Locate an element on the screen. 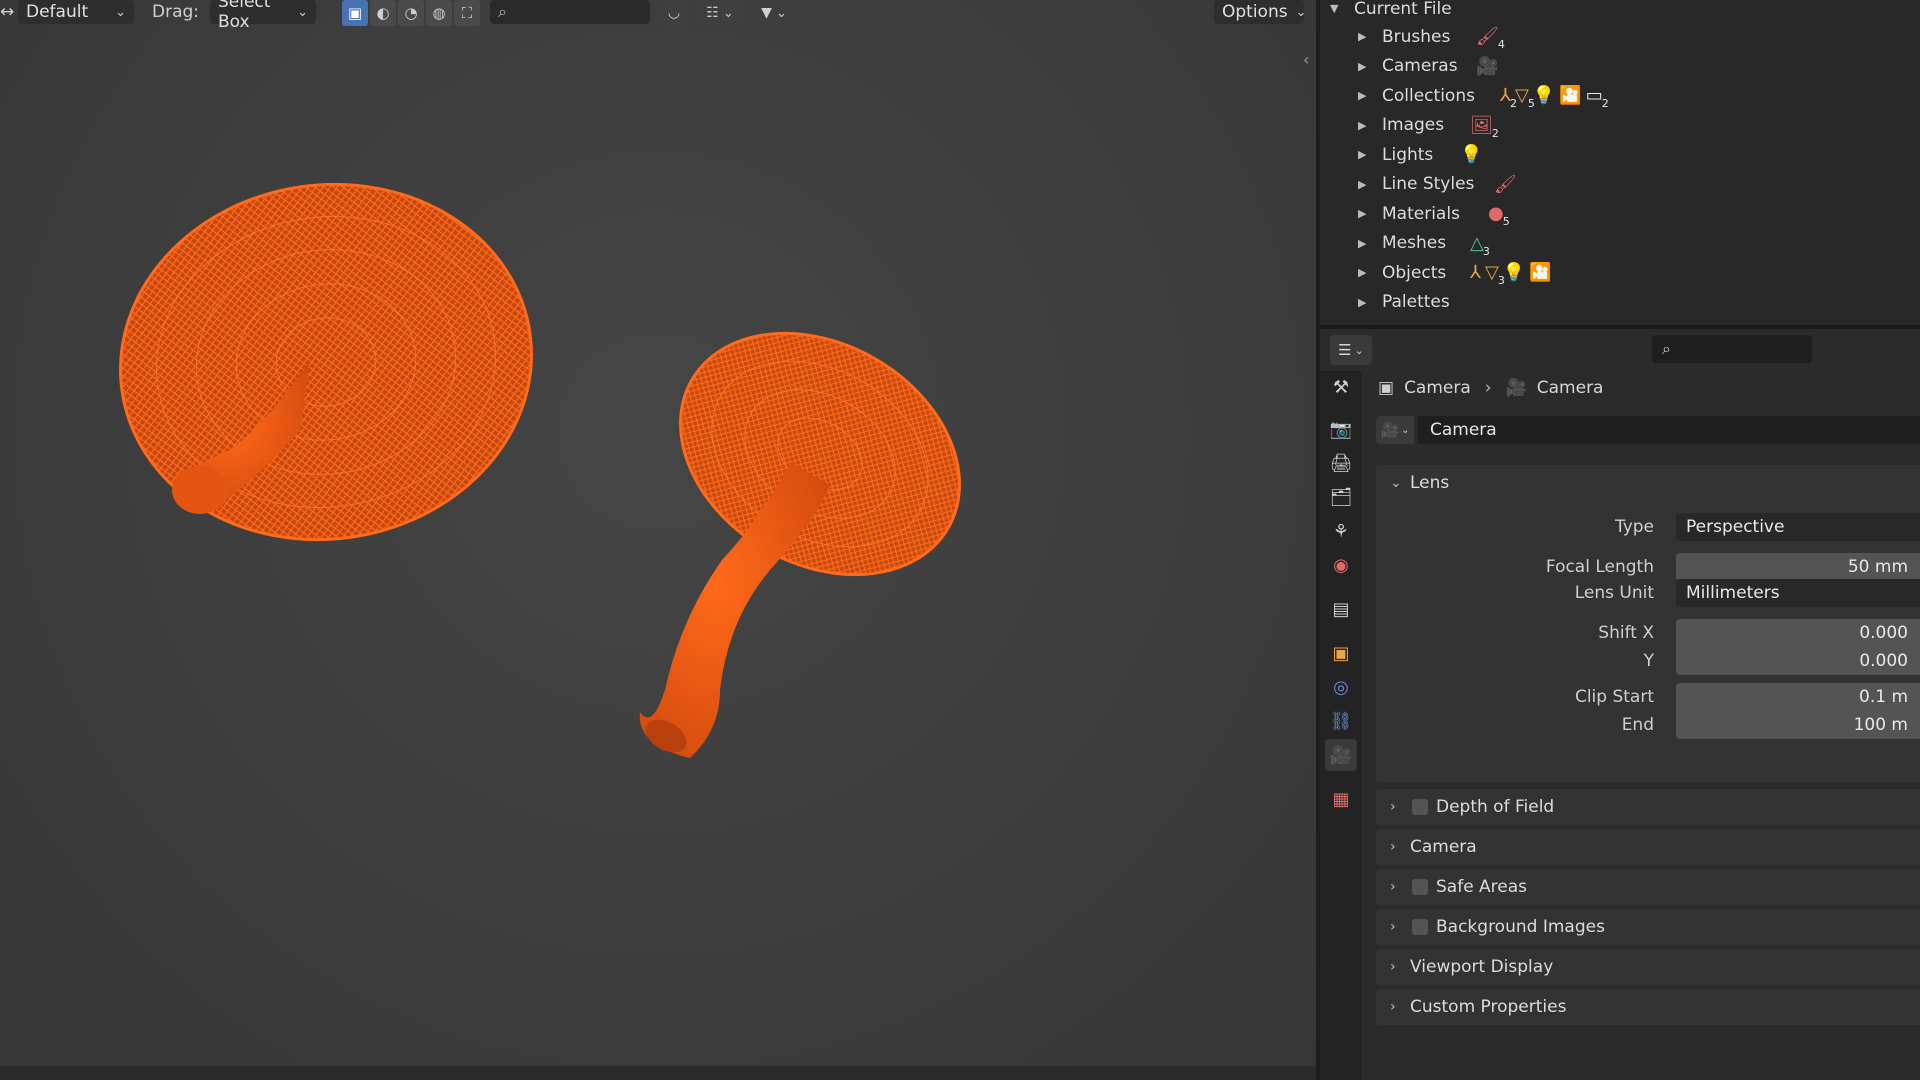 Image resolution: width=1920 pixels, height=1080 pixels. datablock-icon: ▽ 3 is located at coordinates (1495, 274).